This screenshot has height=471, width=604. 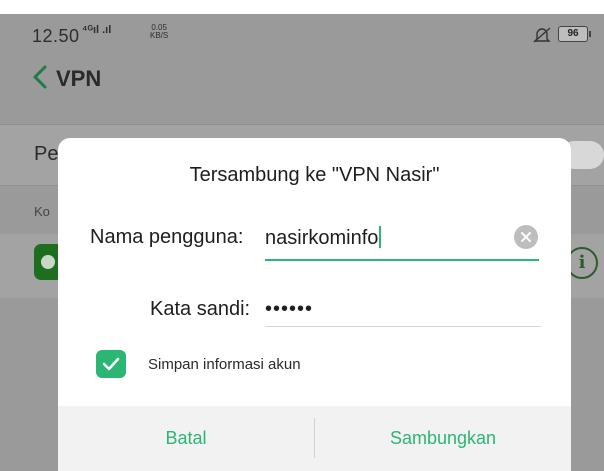 I want to click on save-account-checkbox, so click(x=111, y=364).